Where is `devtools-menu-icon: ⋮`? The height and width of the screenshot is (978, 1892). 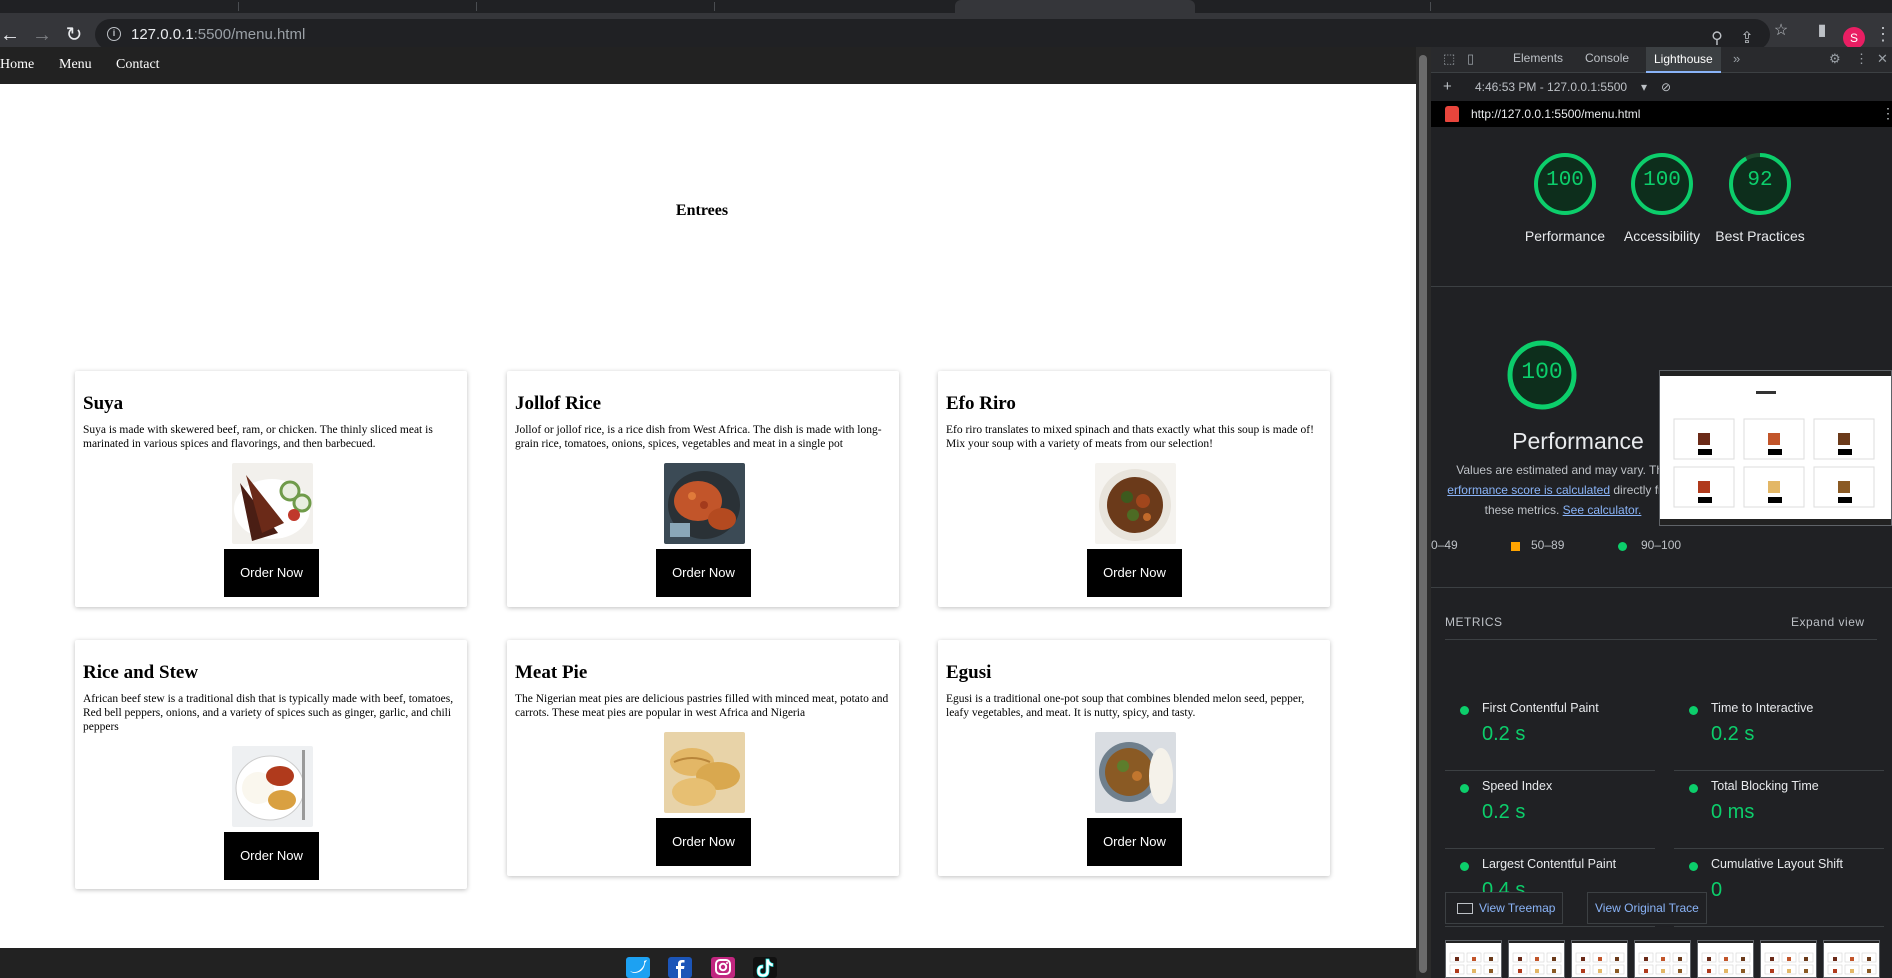 devtools-menu-icon: ⋮ is located at coordinates (1861, 59).